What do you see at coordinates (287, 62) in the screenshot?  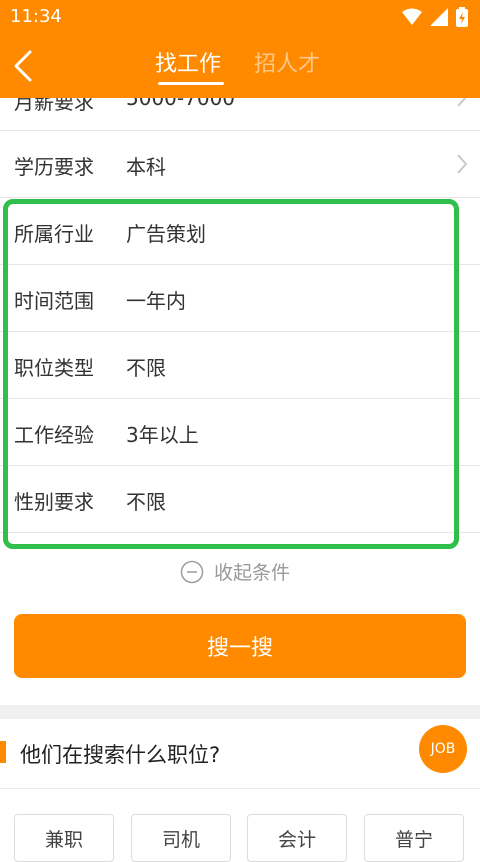 I see `tab-recruit-talent: 招人才` at bounding box center [287, 62].